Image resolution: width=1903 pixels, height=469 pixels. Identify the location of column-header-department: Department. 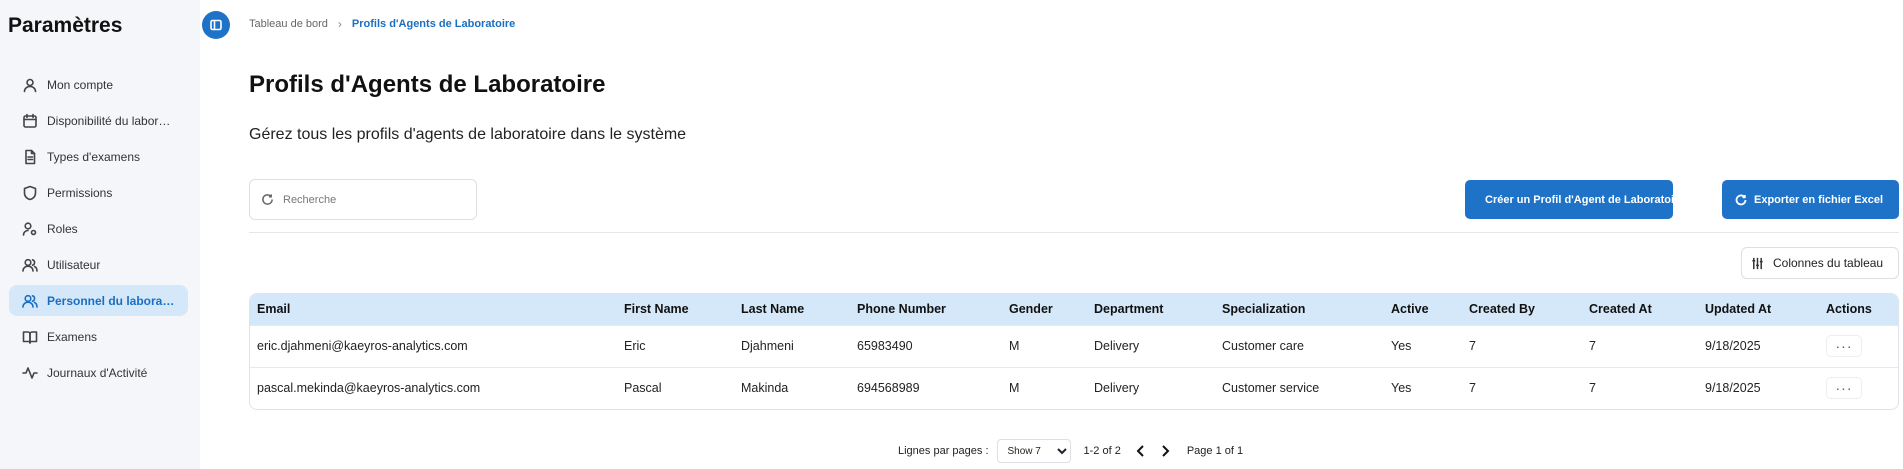
(1151, 309).